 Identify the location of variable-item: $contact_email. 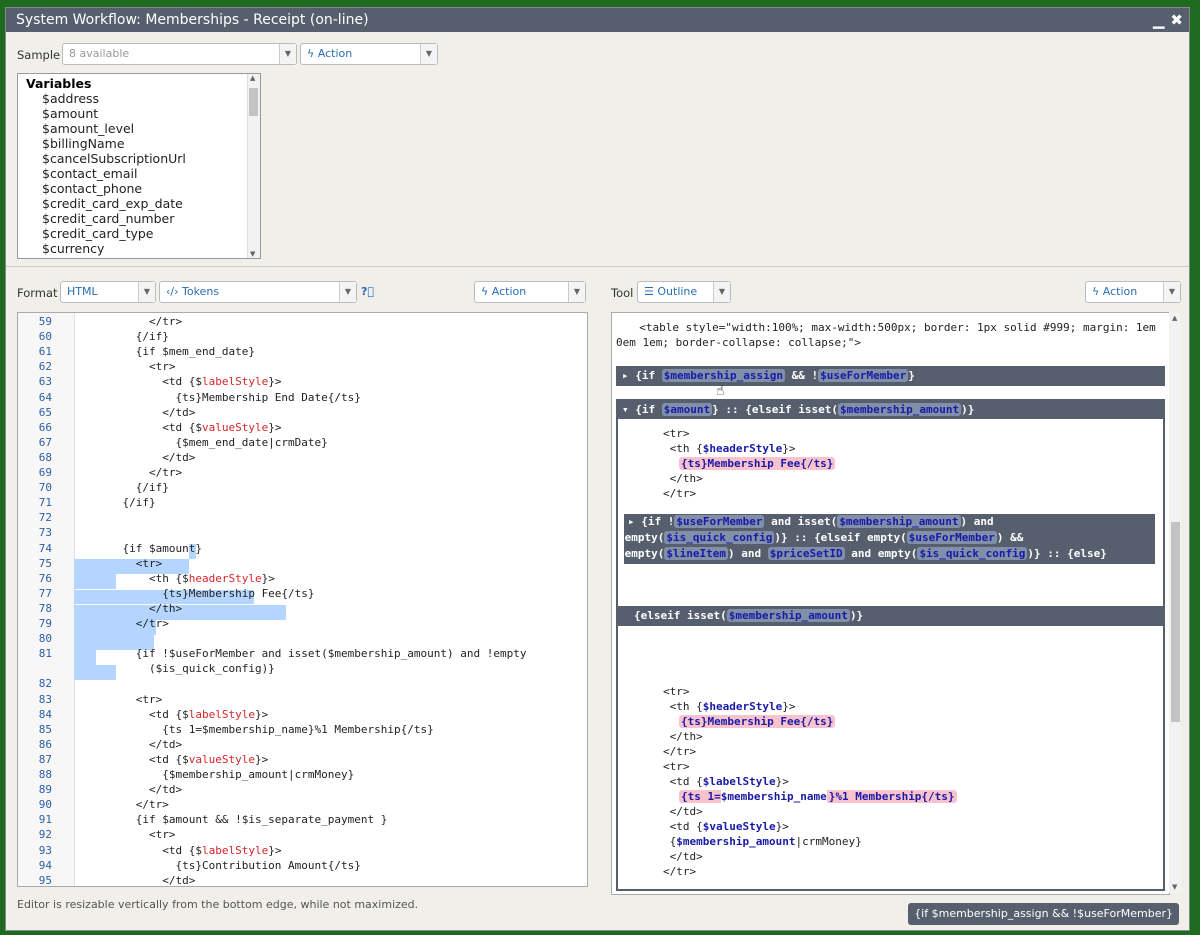
(139, 173).